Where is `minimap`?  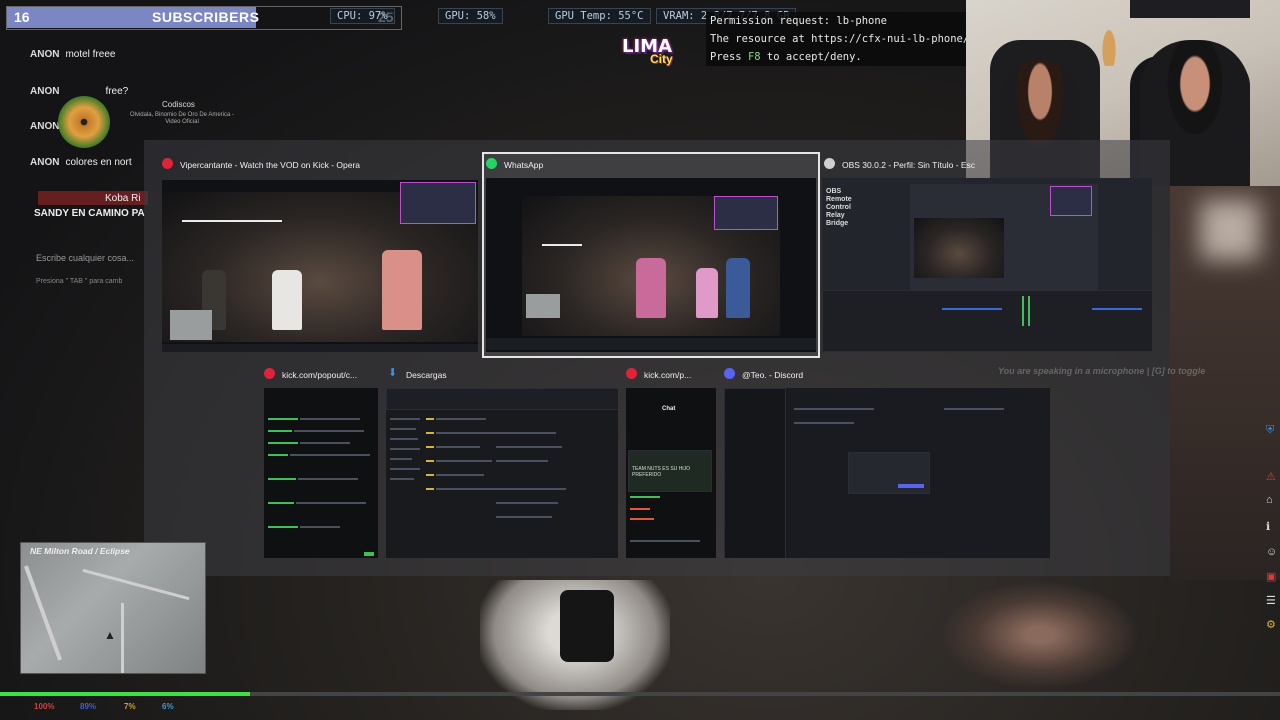
minimap is located at coordinates (113, 608).